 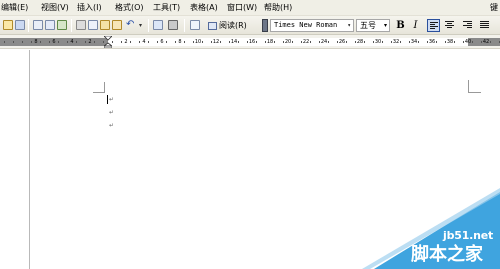 I want to click on watermark-site: jb51.net, so click(x=468, y=235).